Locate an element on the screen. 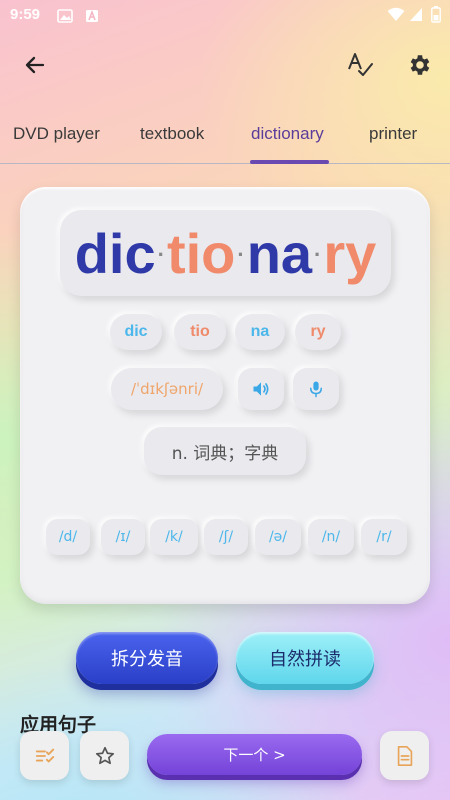 This screenshot has height=800, width=450. favorite-button is located at coordinates (104, 755).